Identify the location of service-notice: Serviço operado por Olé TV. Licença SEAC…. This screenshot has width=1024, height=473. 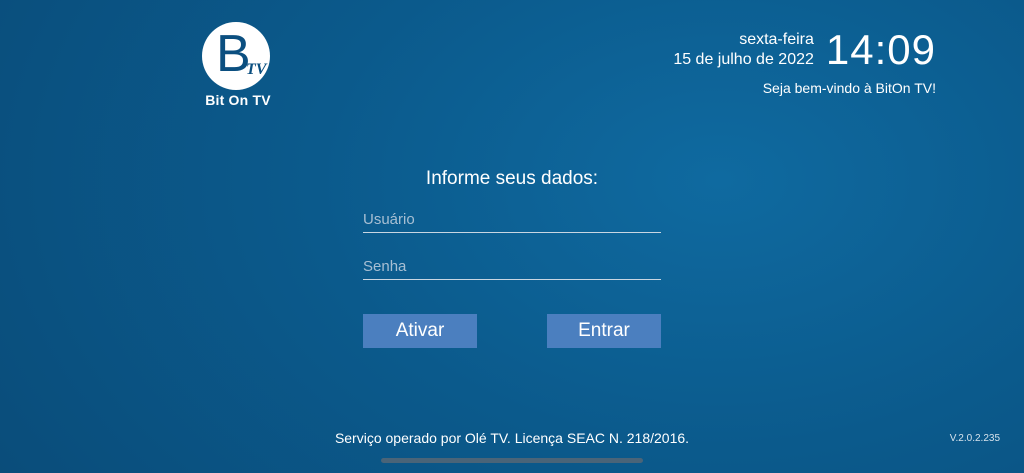
(512, 438).